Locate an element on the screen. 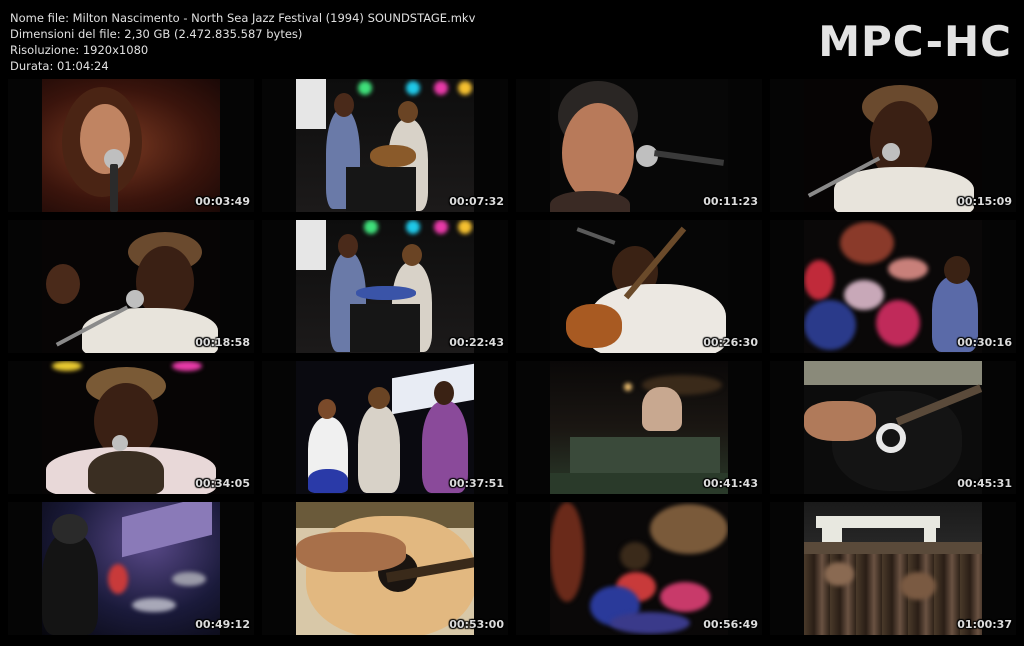  timestamp: 00:34:05 is located at coordinates (222, 483).